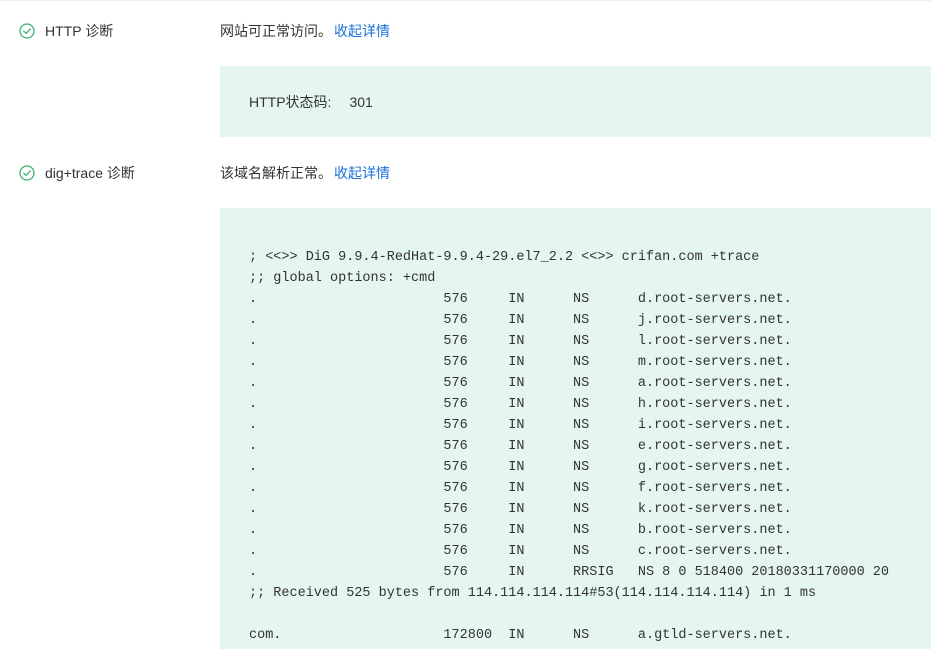 Image resolution: width=931 pixels, height=649 pixels. I want to click on dig-output-line, so click(579, 614).